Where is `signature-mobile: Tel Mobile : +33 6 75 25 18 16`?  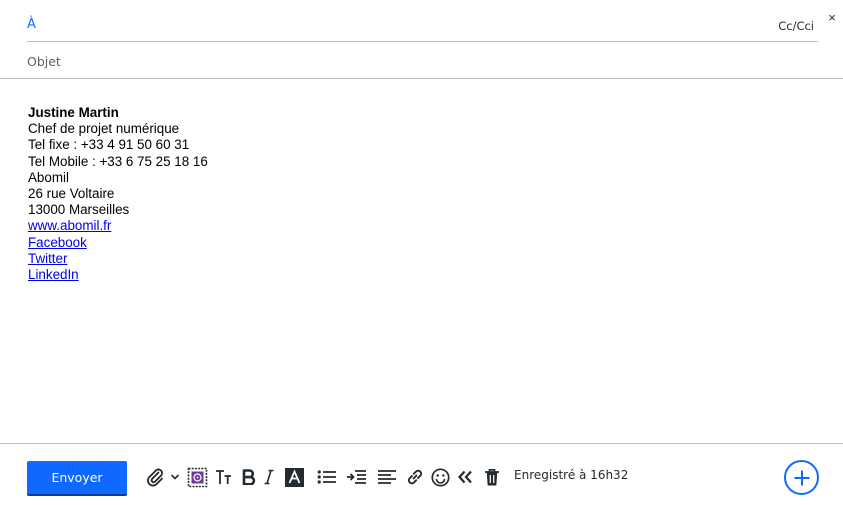
signature-mobile: Tel Mobile : +33 6 75 25 18 16 is located at coordinates (118, 161).